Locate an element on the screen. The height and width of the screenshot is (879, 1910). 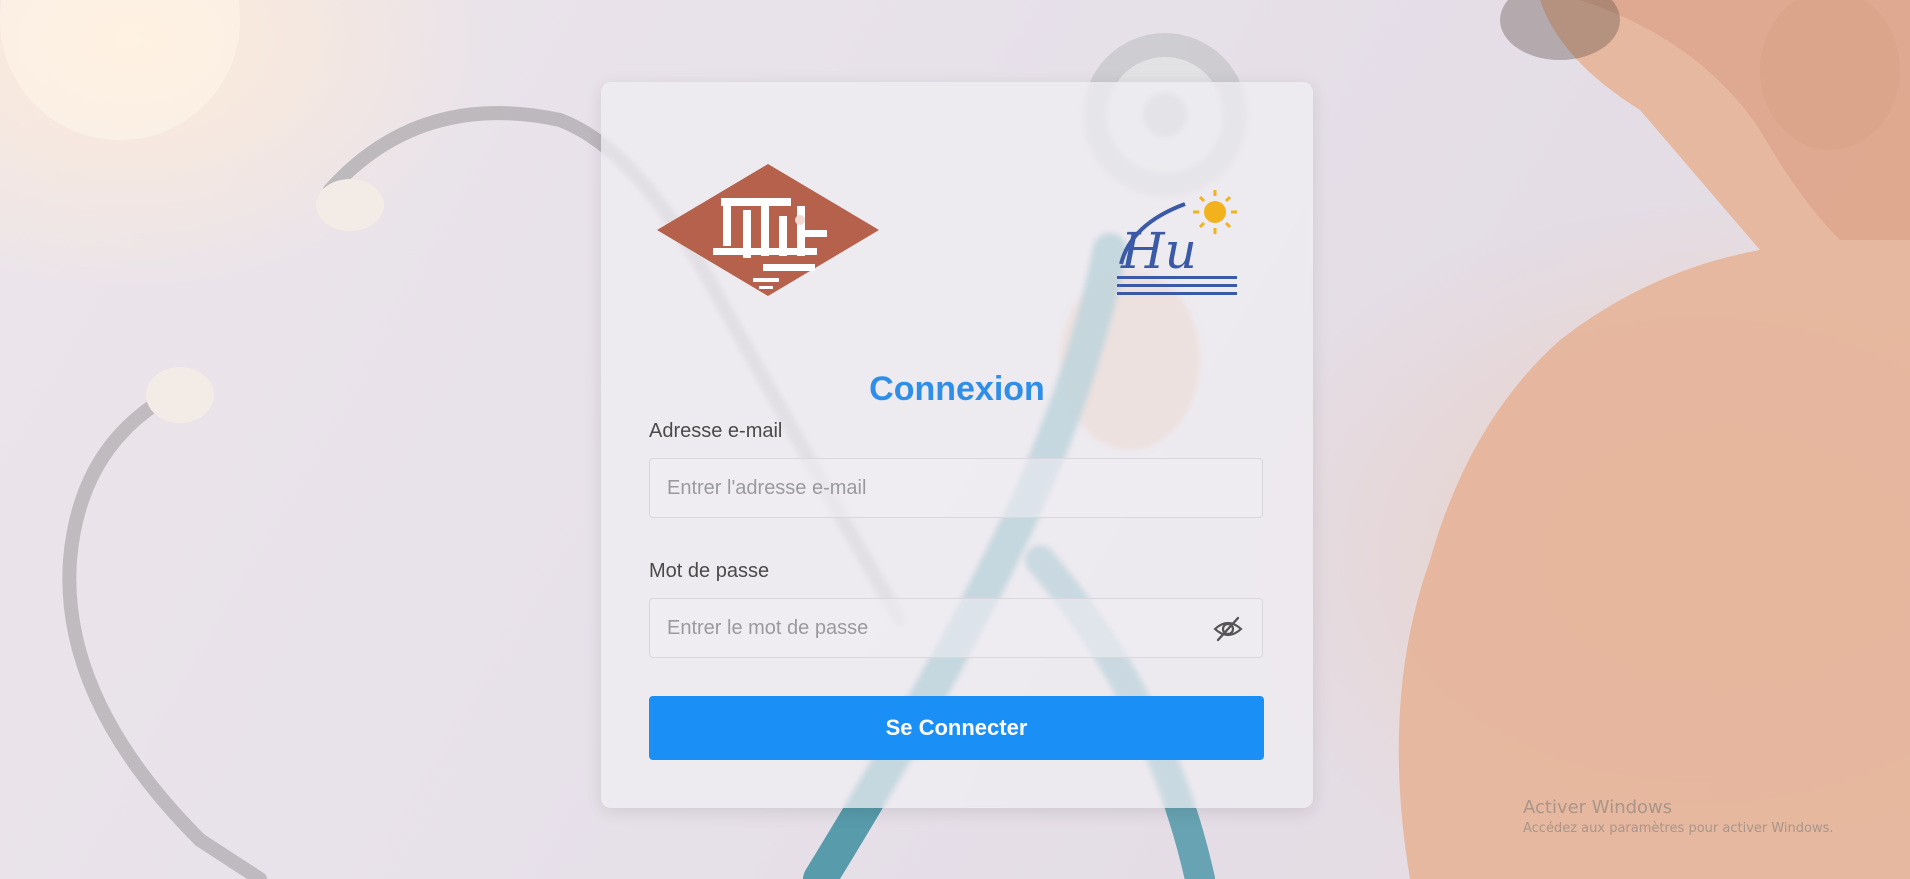
password-input is located at coordinates (928, 628).